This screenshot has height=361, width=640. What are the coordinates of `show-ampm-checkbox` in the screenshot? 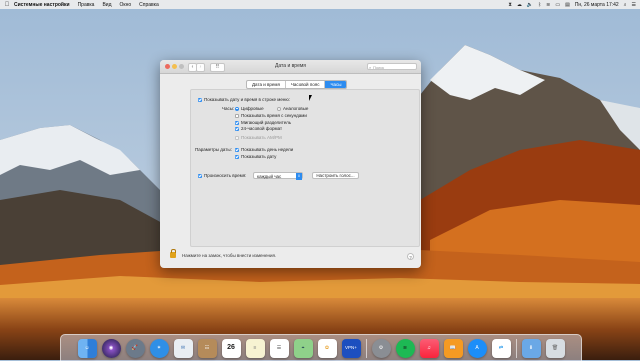 It's located at (237, 137).